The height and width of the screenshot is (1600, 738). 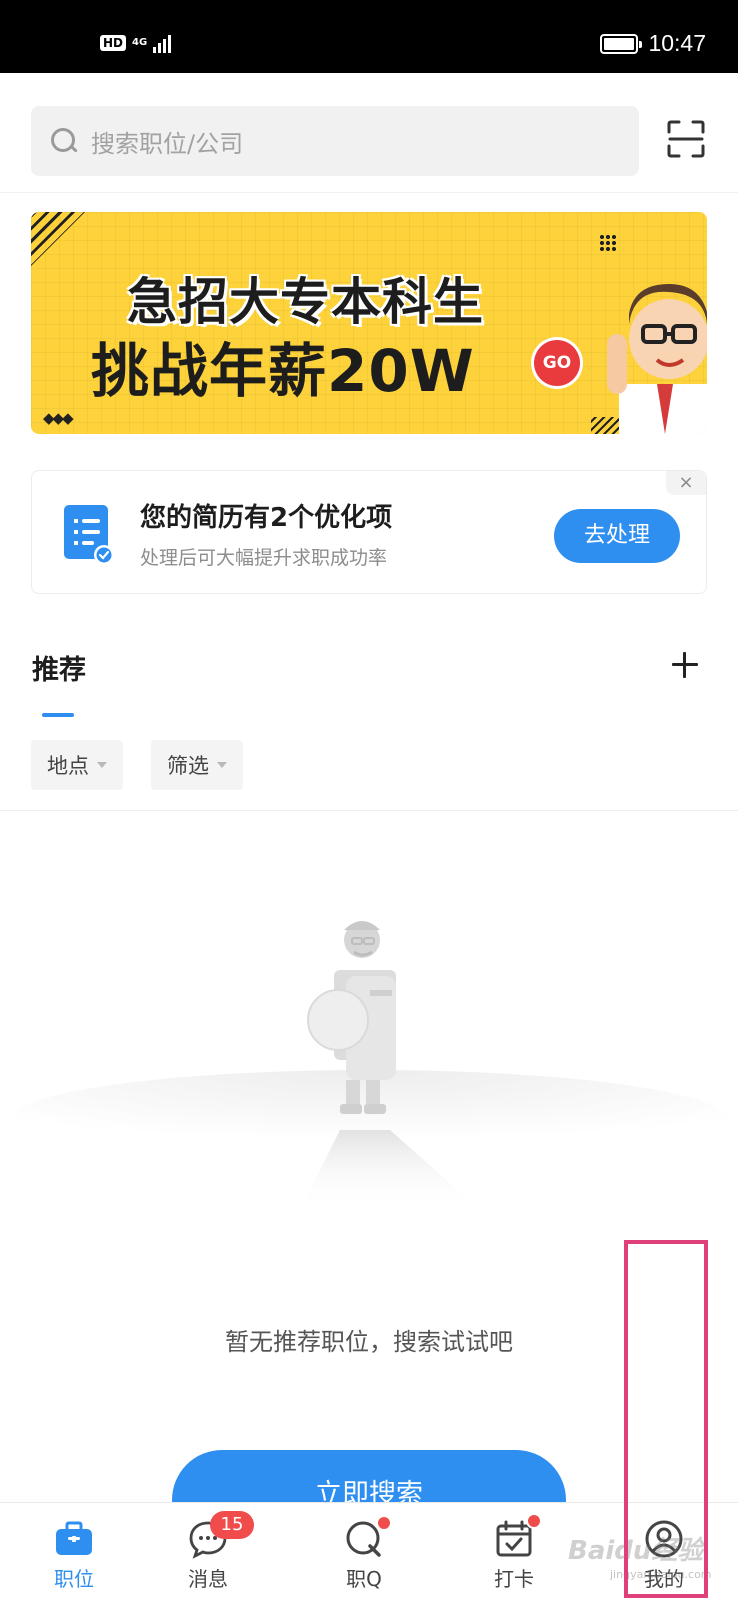 What do you see at coordinates (608, 243) in the screenshot?
I see `banner-dots-decoration` at bounding box center [608, 243].